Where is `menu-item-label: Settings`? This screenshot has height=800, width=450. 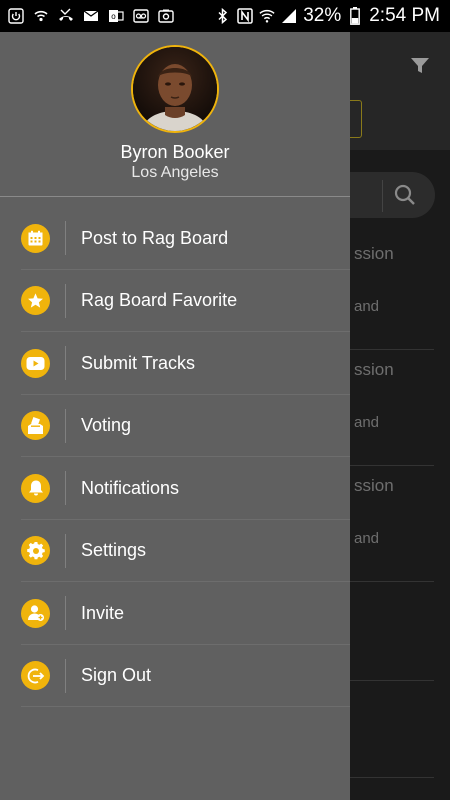
menu-item-label: Settings is located at coordinates (114, 550).